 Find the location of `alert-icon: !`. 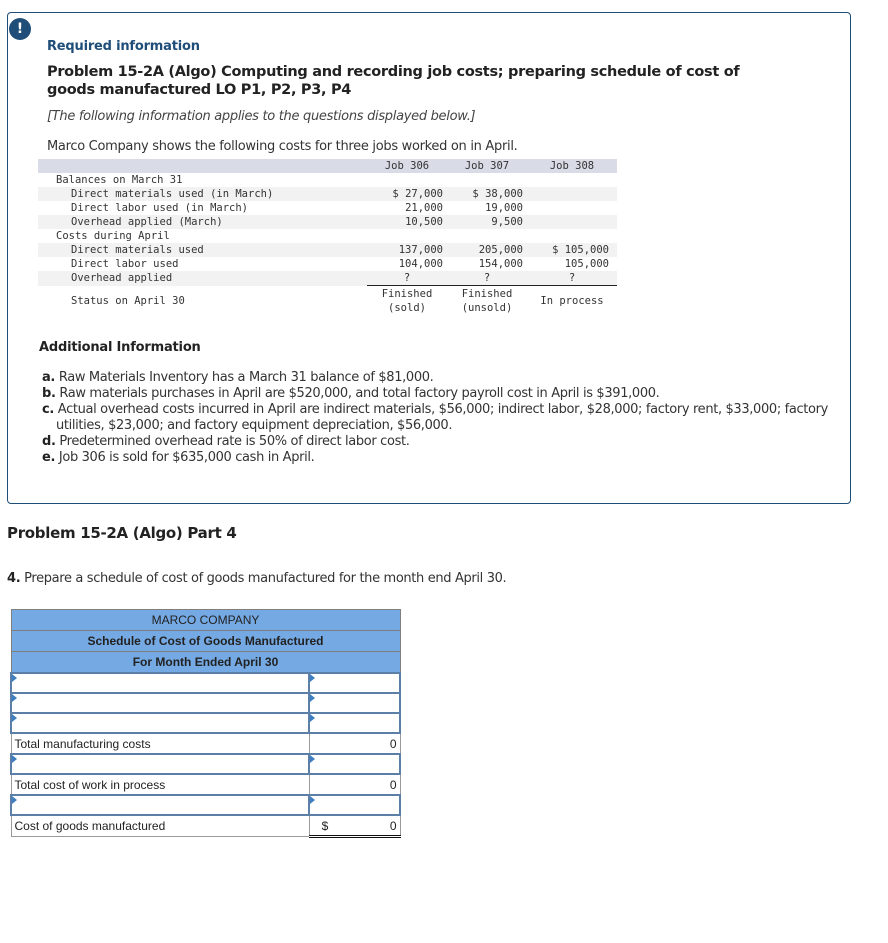

alert-icon: ! is located at coordinates (20, 29).